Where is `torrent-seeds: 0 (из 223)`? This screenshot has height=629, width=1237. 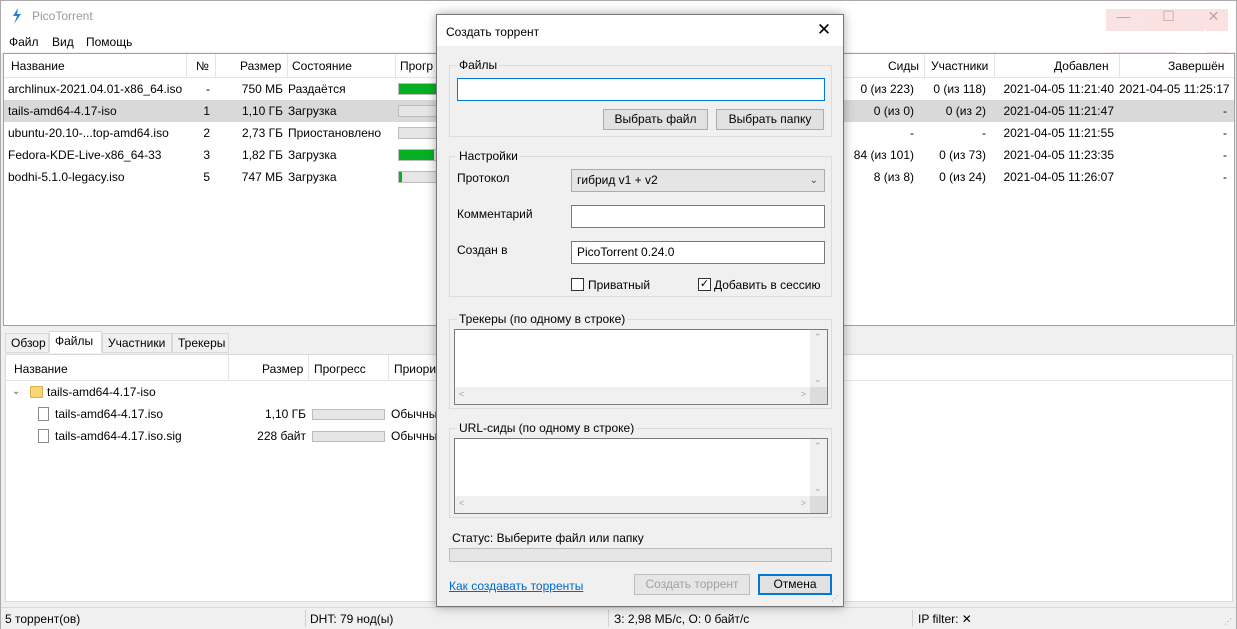
torrent-seeds: 0 (из 223) is located at coordinates (887, 89).